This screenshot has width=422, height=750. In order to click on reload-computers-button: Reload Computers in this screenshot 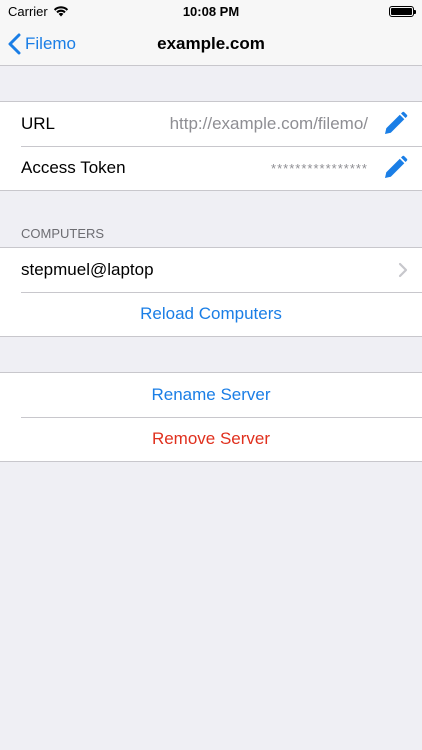, I will do `click(211, 314)`.